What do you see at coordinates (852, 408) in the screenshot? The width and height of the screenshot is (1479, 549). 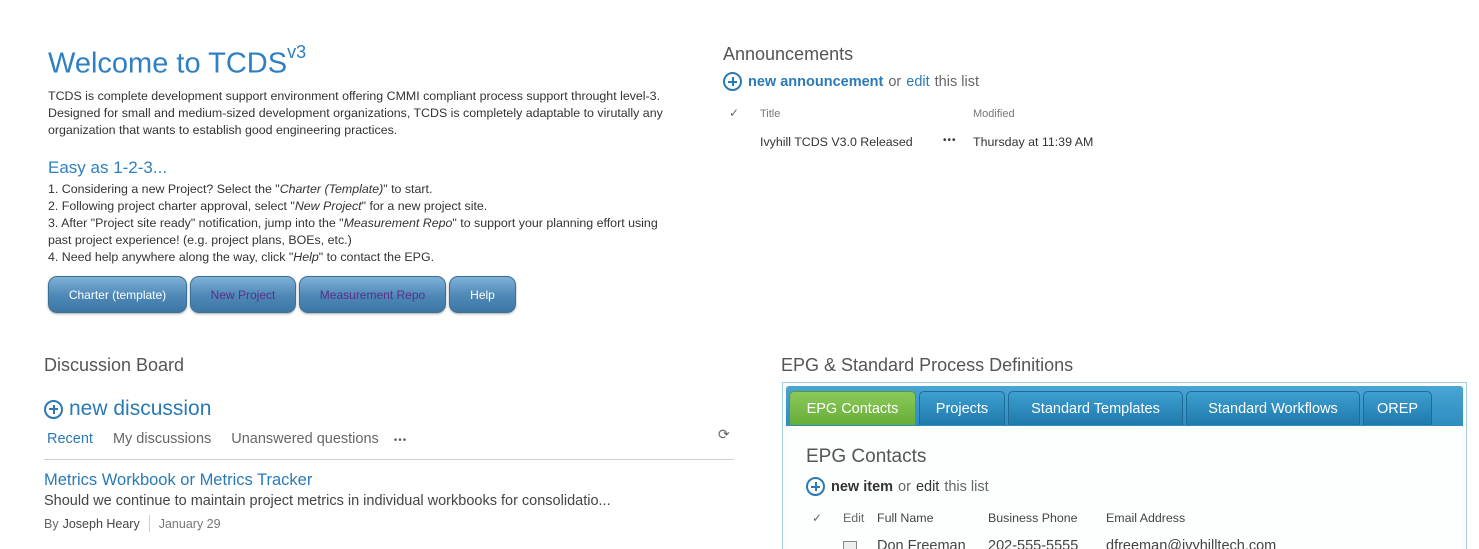 I see `tab-epg-contacts: EPG Contacts` at bounding box center [852, 408].